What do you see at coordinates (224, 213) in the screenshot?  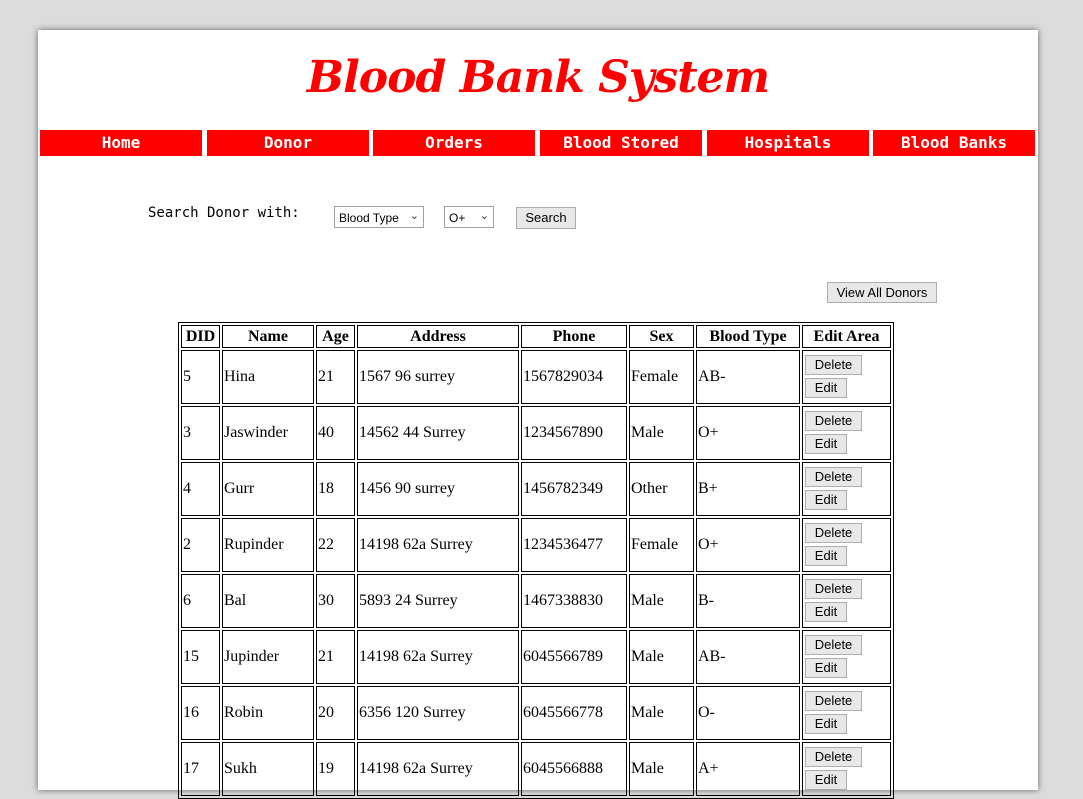 I see `search-label: Search Donor with:` at bounding box center [224, 213].